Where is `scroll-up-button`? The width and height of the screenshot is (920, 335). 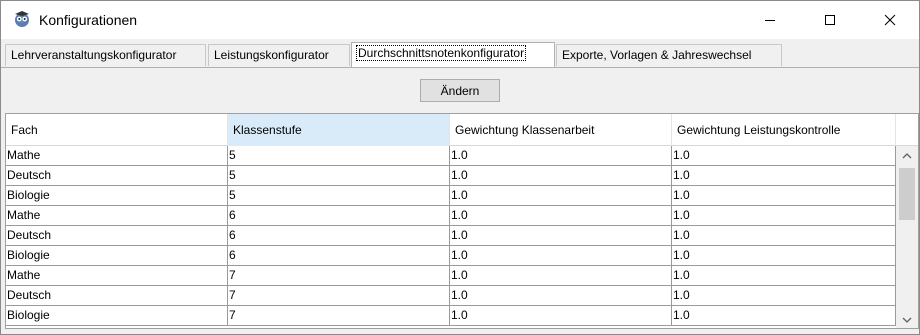
scroll-up-button is located at coordinates (907, 156).